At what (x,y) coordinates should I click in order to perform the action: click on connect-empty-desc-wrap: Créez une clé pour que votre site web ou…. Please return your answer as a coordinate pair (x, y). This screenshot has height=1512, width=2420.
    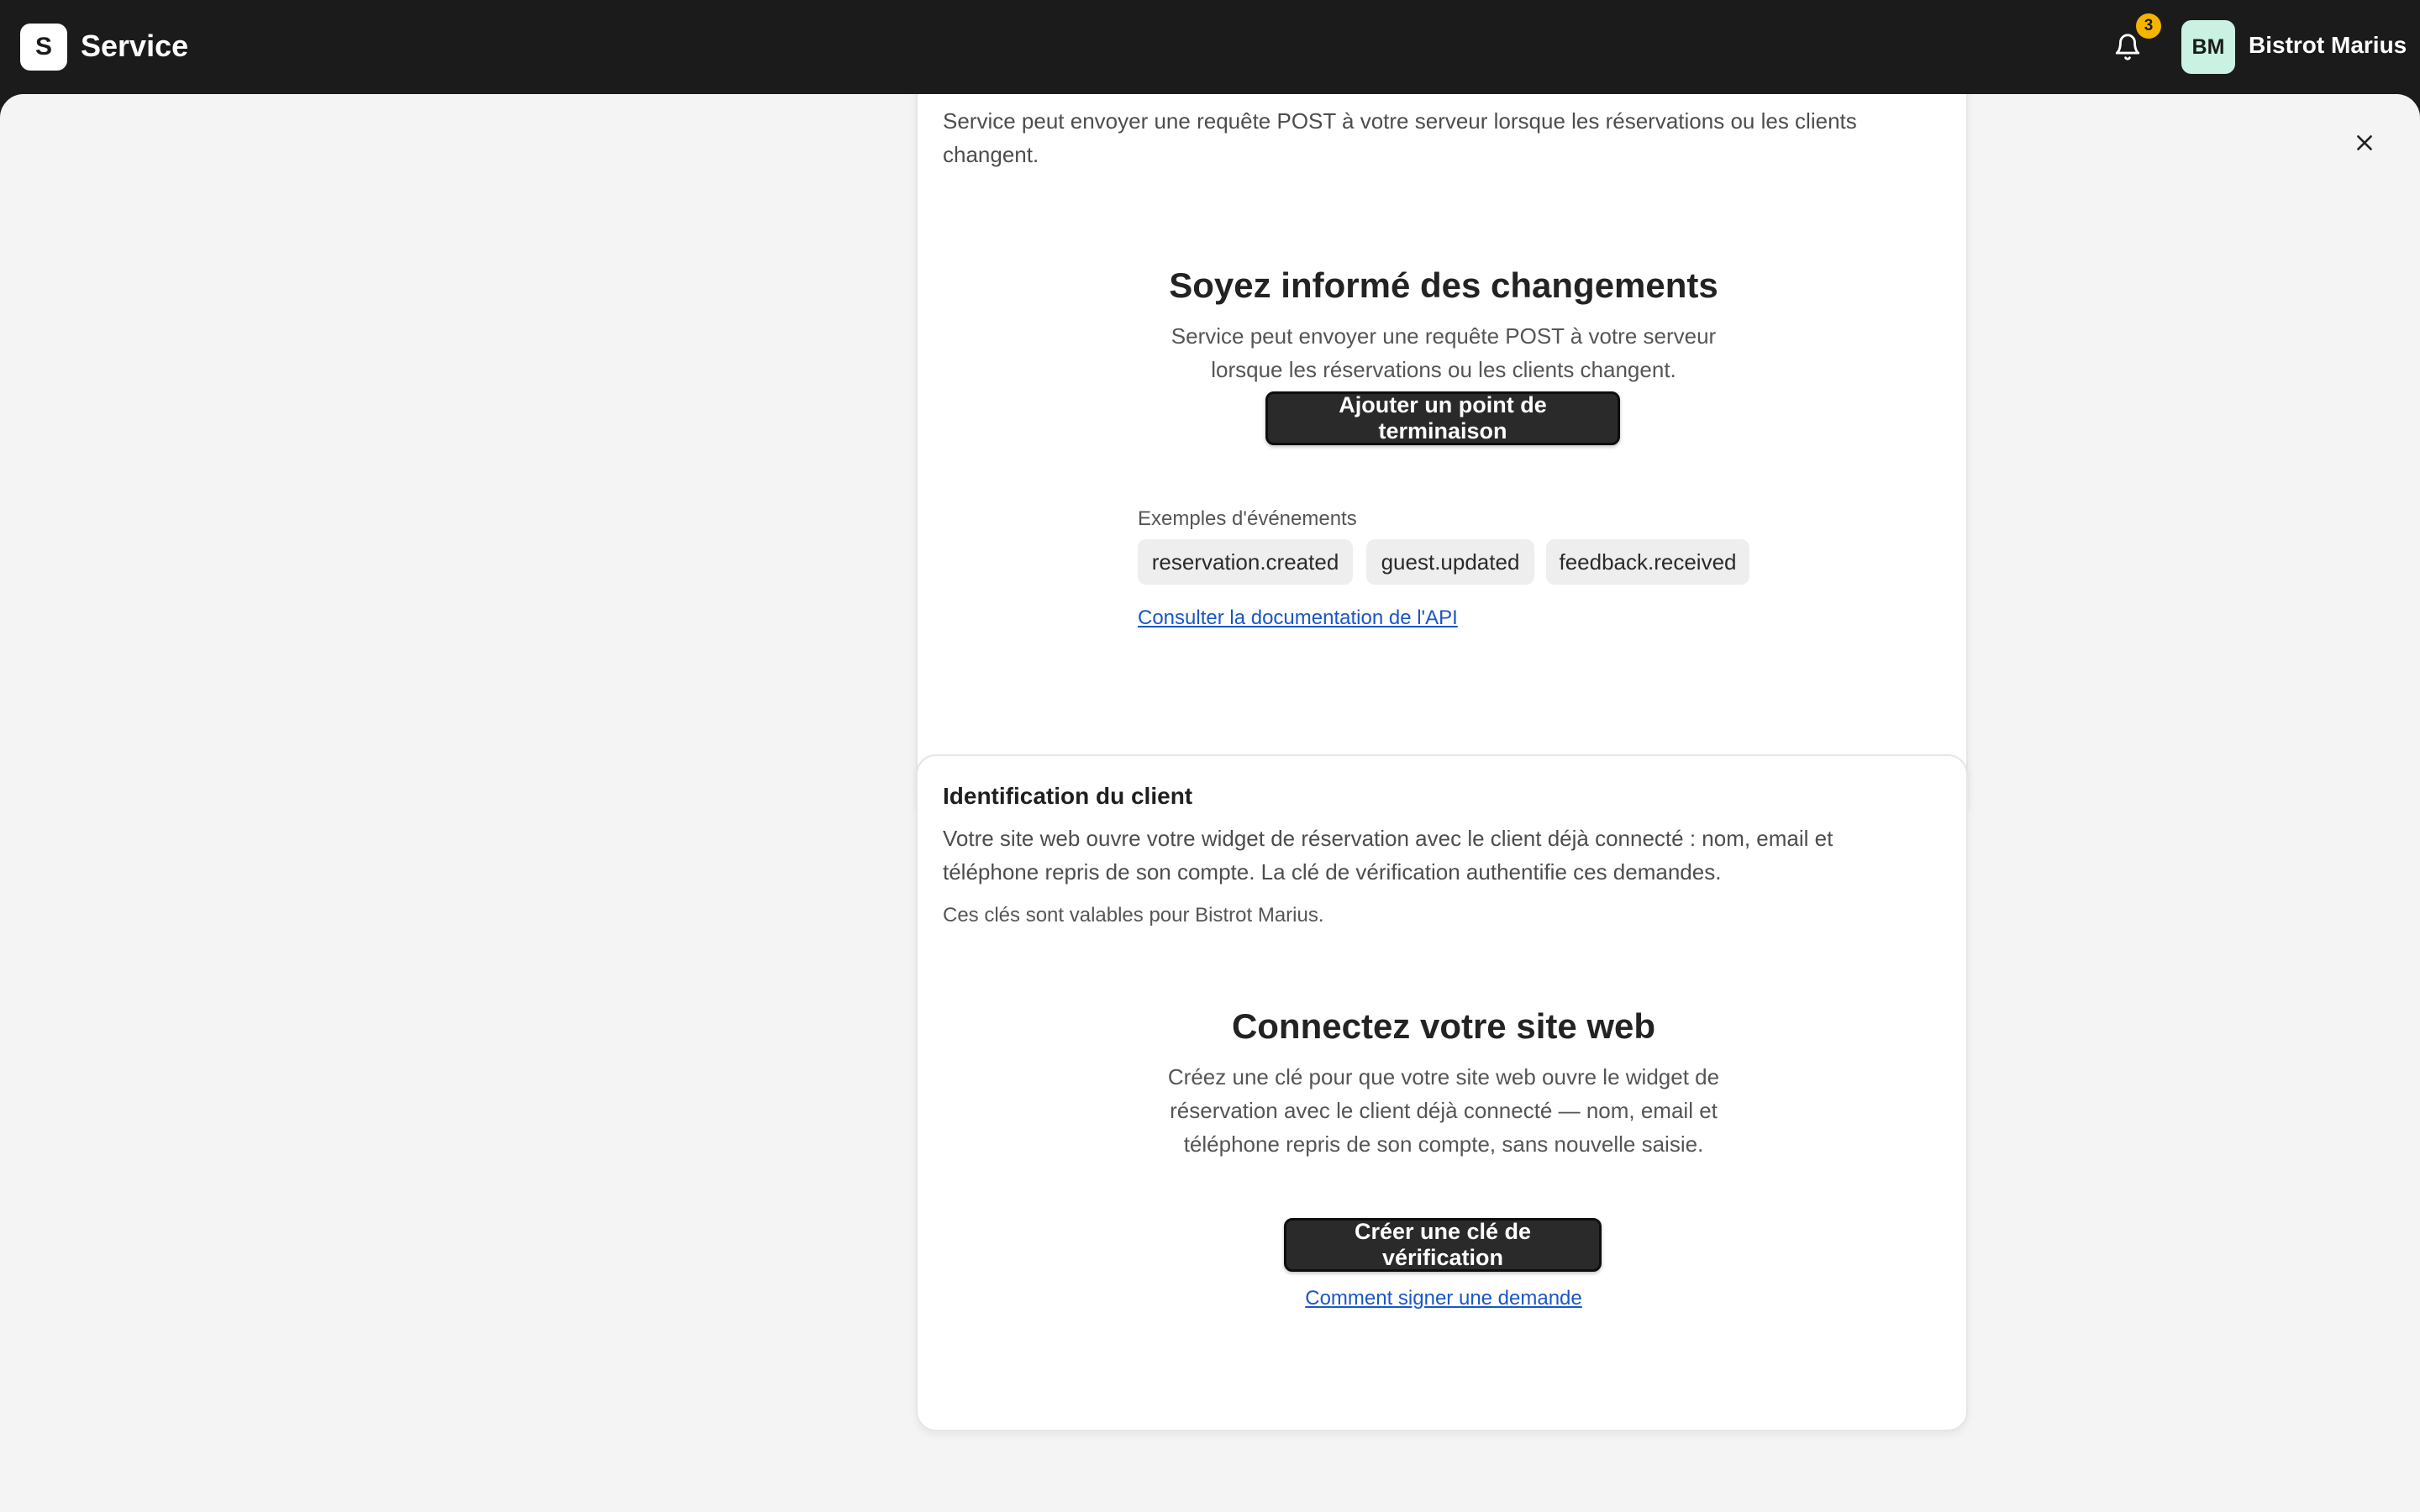
    Looking at the image, I should click on (1444, 1110).